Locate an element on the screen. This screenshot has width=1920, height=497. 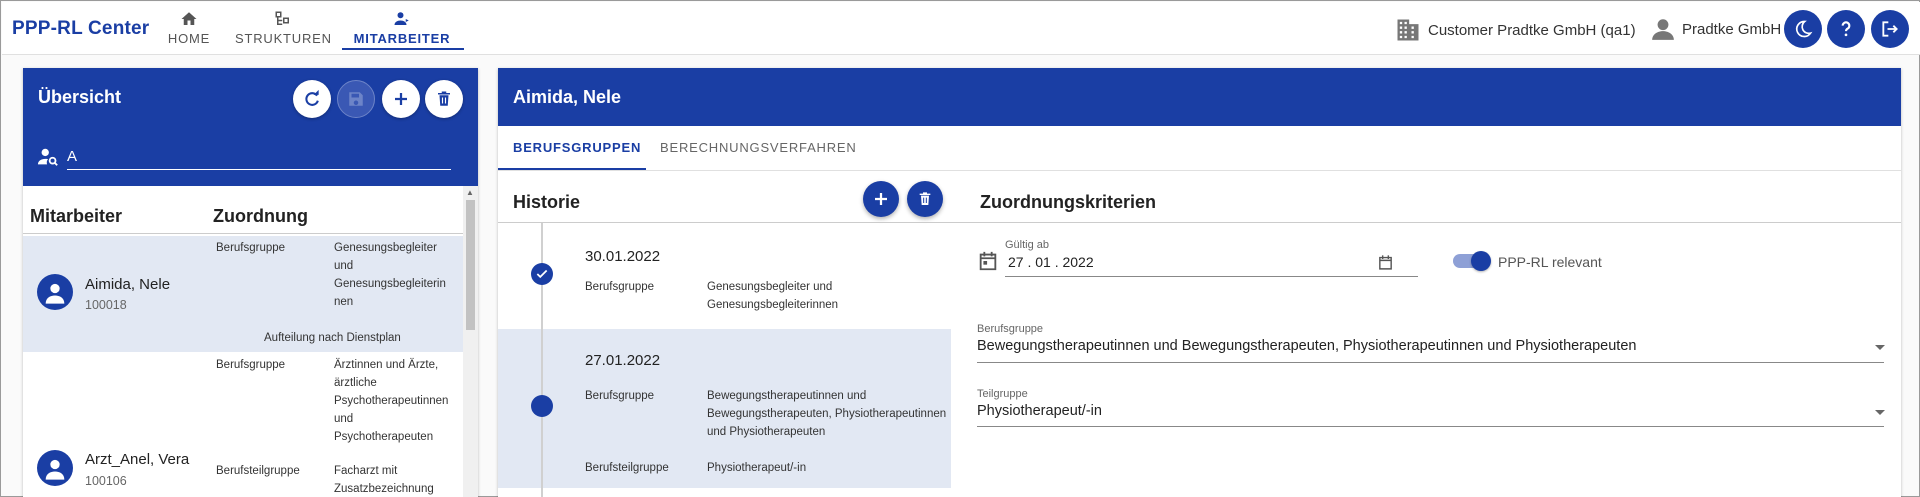
group-underline is located at coordinates (1430, 362).